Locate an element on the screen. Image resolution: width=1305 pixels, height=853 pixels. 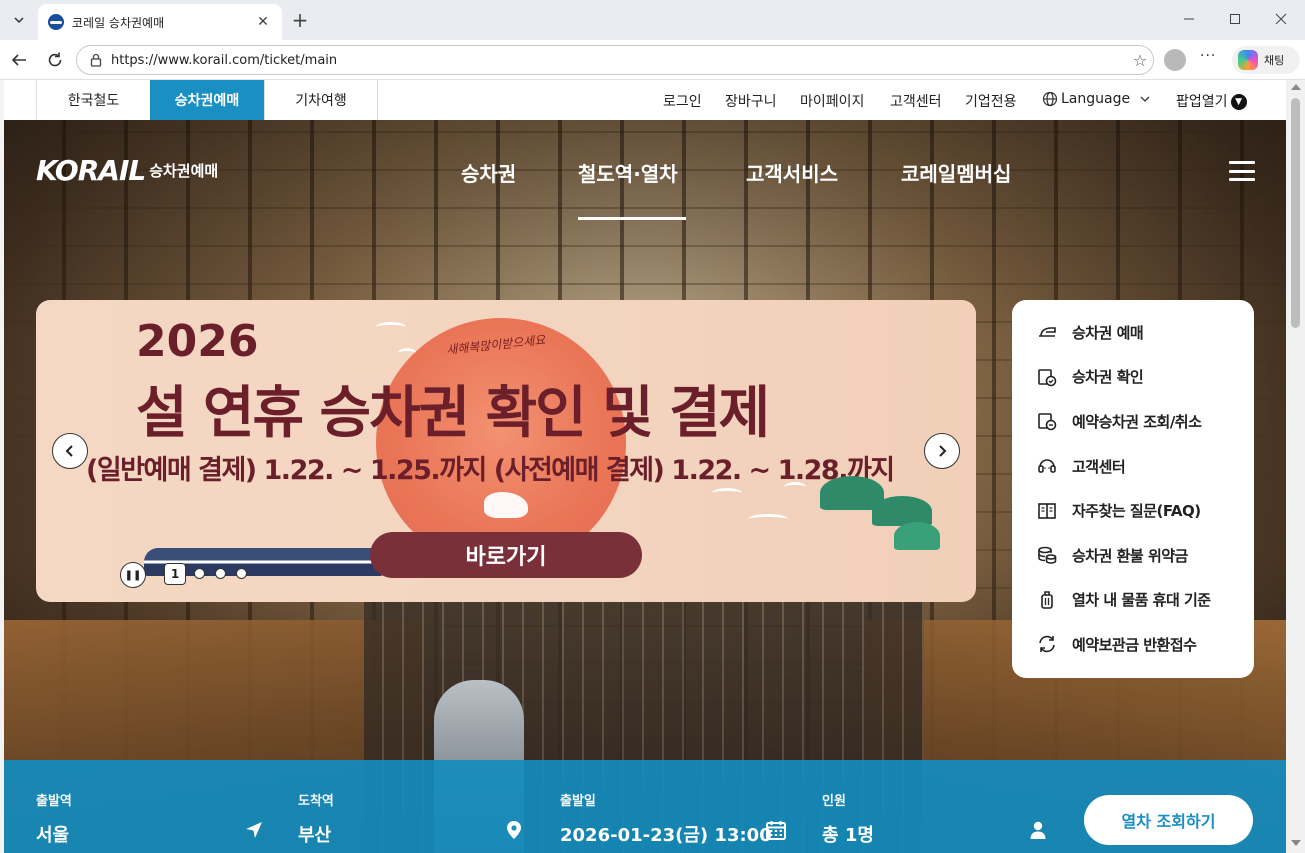
language-selector: Language is located at coordinates (1098, 99).